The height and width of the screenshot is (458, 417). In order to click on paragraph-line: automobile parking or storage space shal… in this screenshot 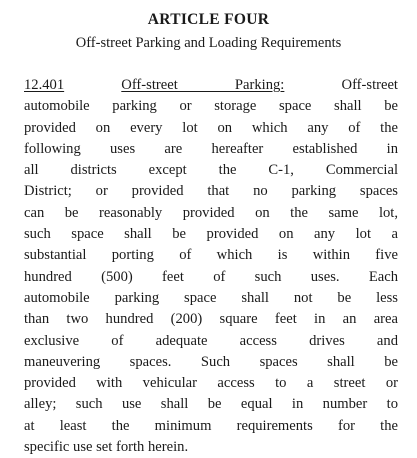, I will do `click(211, 106)`.